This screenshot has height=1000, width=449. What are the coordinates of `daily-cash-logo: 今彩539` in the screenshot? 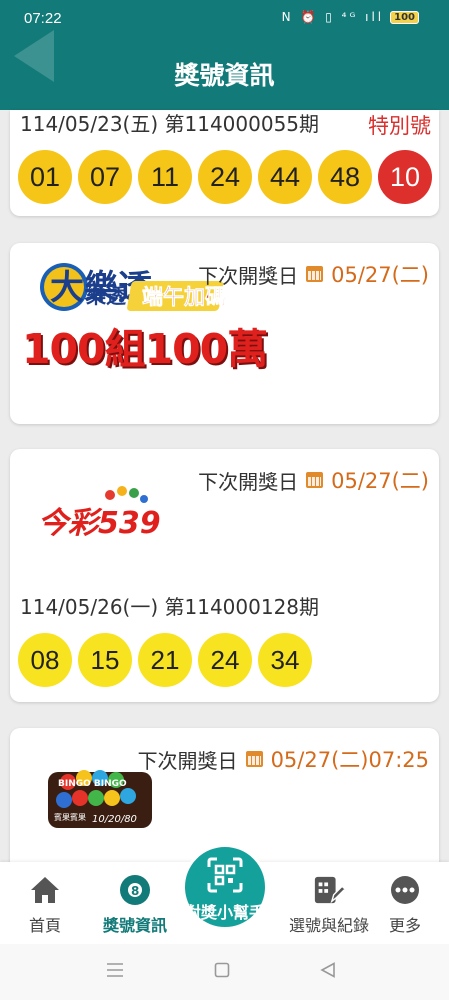 It's located at (99, 513).